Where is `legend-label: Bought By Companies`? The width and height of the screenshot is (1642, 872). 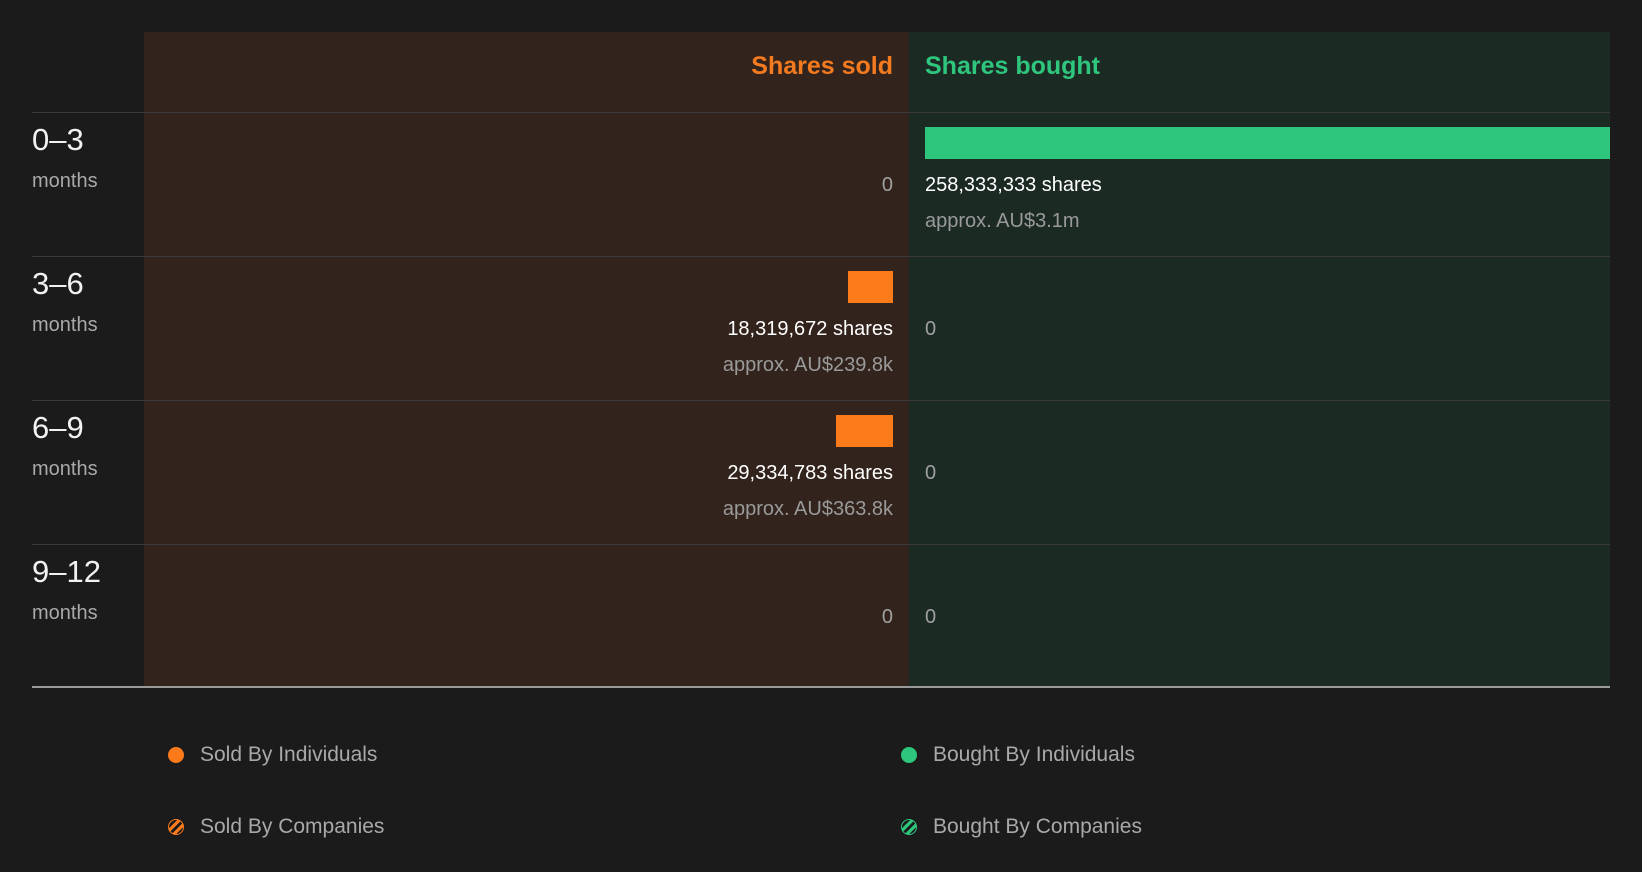
legend-label: Bought By Companies is located at coordinates (1037, 826).